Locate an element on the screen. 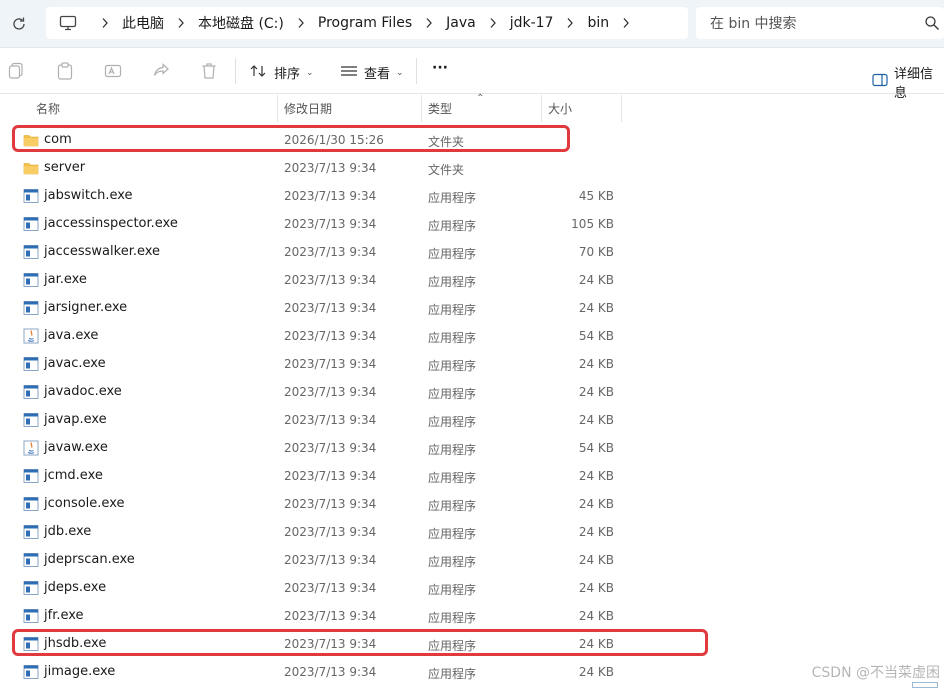 The image size is (944, 688). address-bar: 此电脑 本地磁盘 (C:) Program Files Java jdk-17 bin is located at coordinates (367, 23).